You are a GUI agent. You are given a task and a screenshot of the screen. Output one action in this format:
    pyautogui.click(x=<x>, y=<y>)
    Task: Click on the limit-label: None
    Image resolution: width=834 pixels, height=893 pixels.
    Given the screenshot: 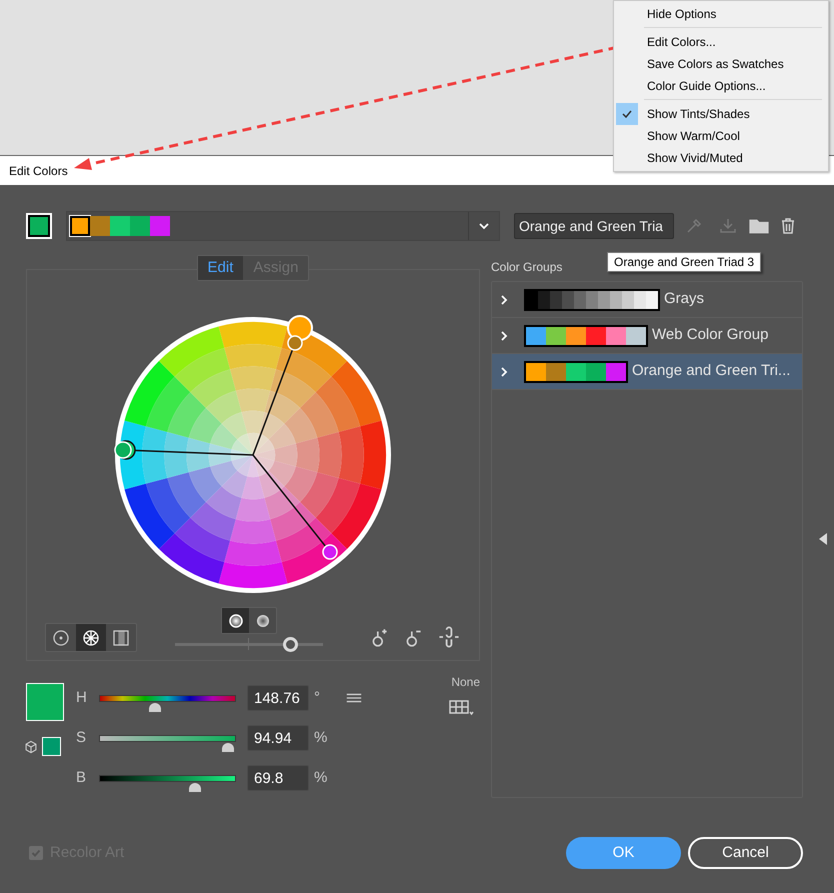 What is the action you would take?
    pyautogui.click(x=465, y=682)
    